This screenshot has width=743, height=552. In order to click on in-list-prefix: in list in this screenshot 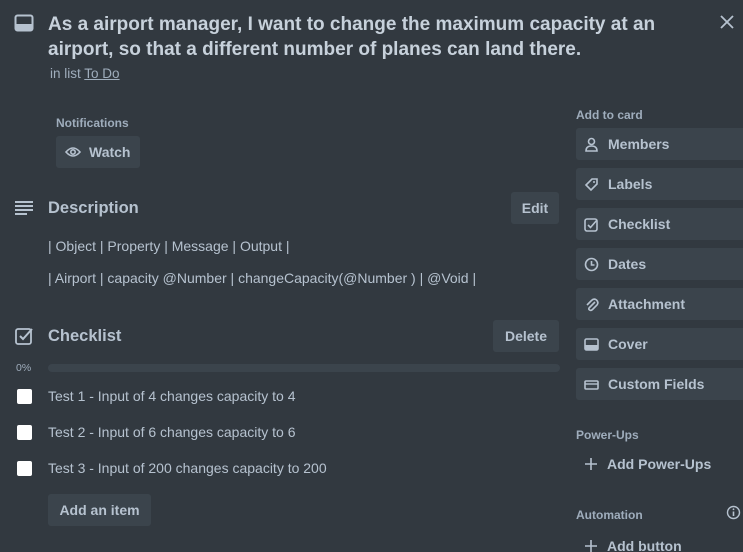, I will do `click(65, 73)`.